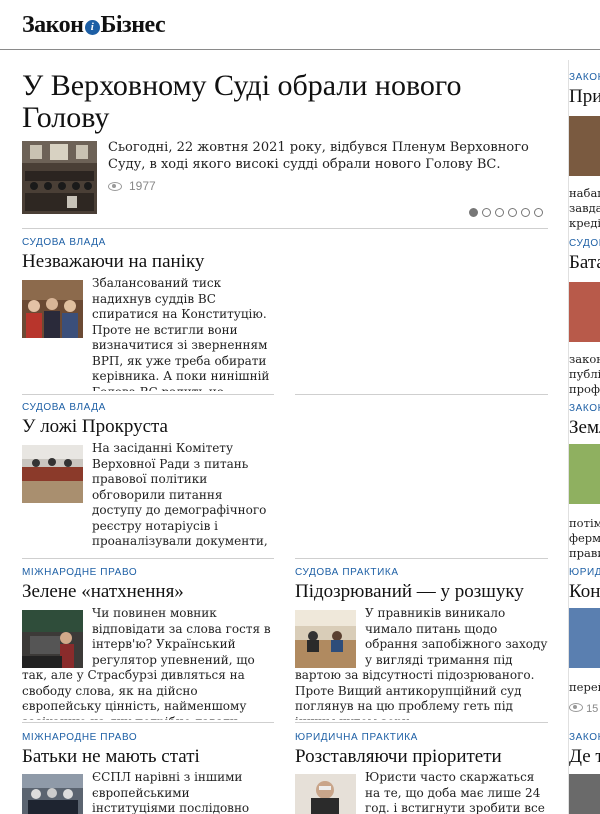 Image resolution: width=600 pixels, height=814 pixels. What do you see at coordinates (584, 757) in the screenshot?
I see `right-title: Де т` at bounding box center [584, 757].